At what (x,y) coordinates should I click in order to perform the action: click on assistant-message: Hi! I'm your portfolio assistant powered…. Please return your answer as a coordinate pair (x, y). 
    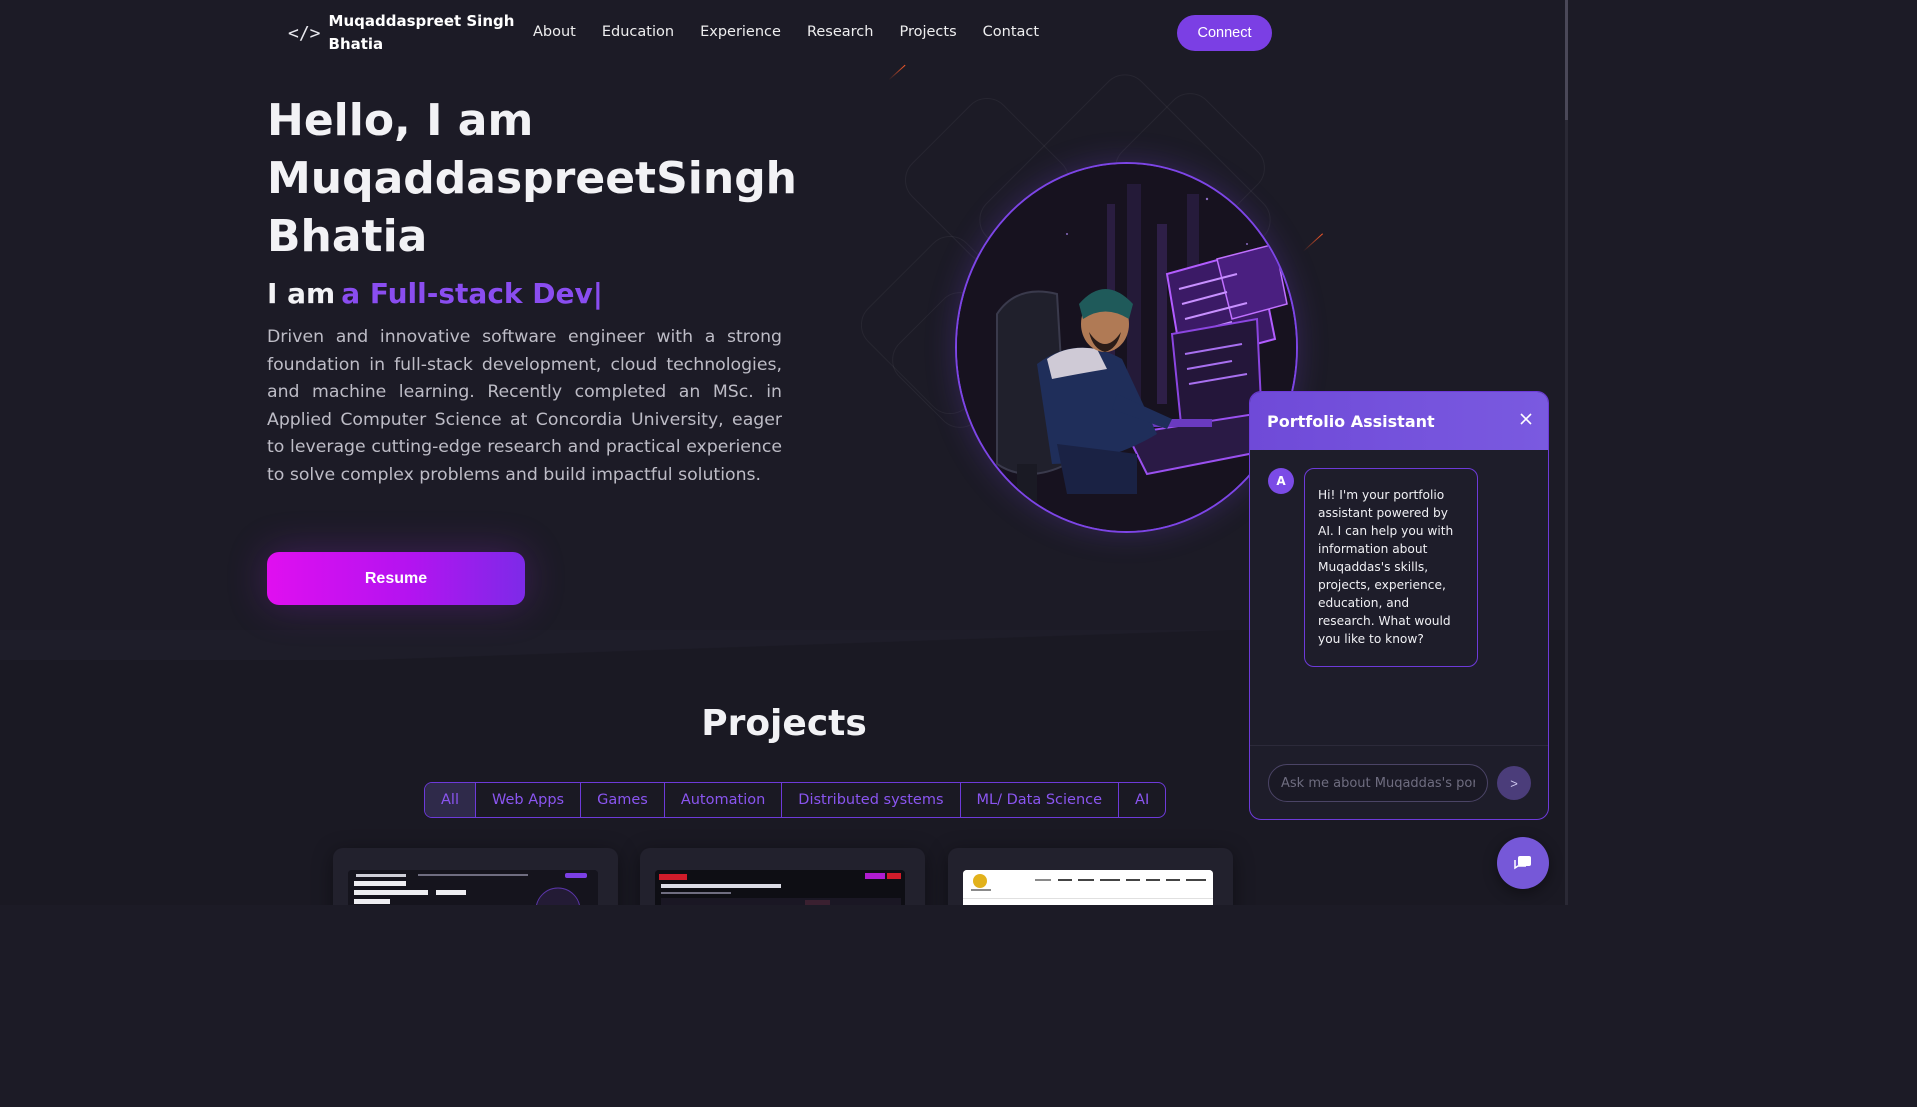
    Looking at the image, I should click on (1391, 567).